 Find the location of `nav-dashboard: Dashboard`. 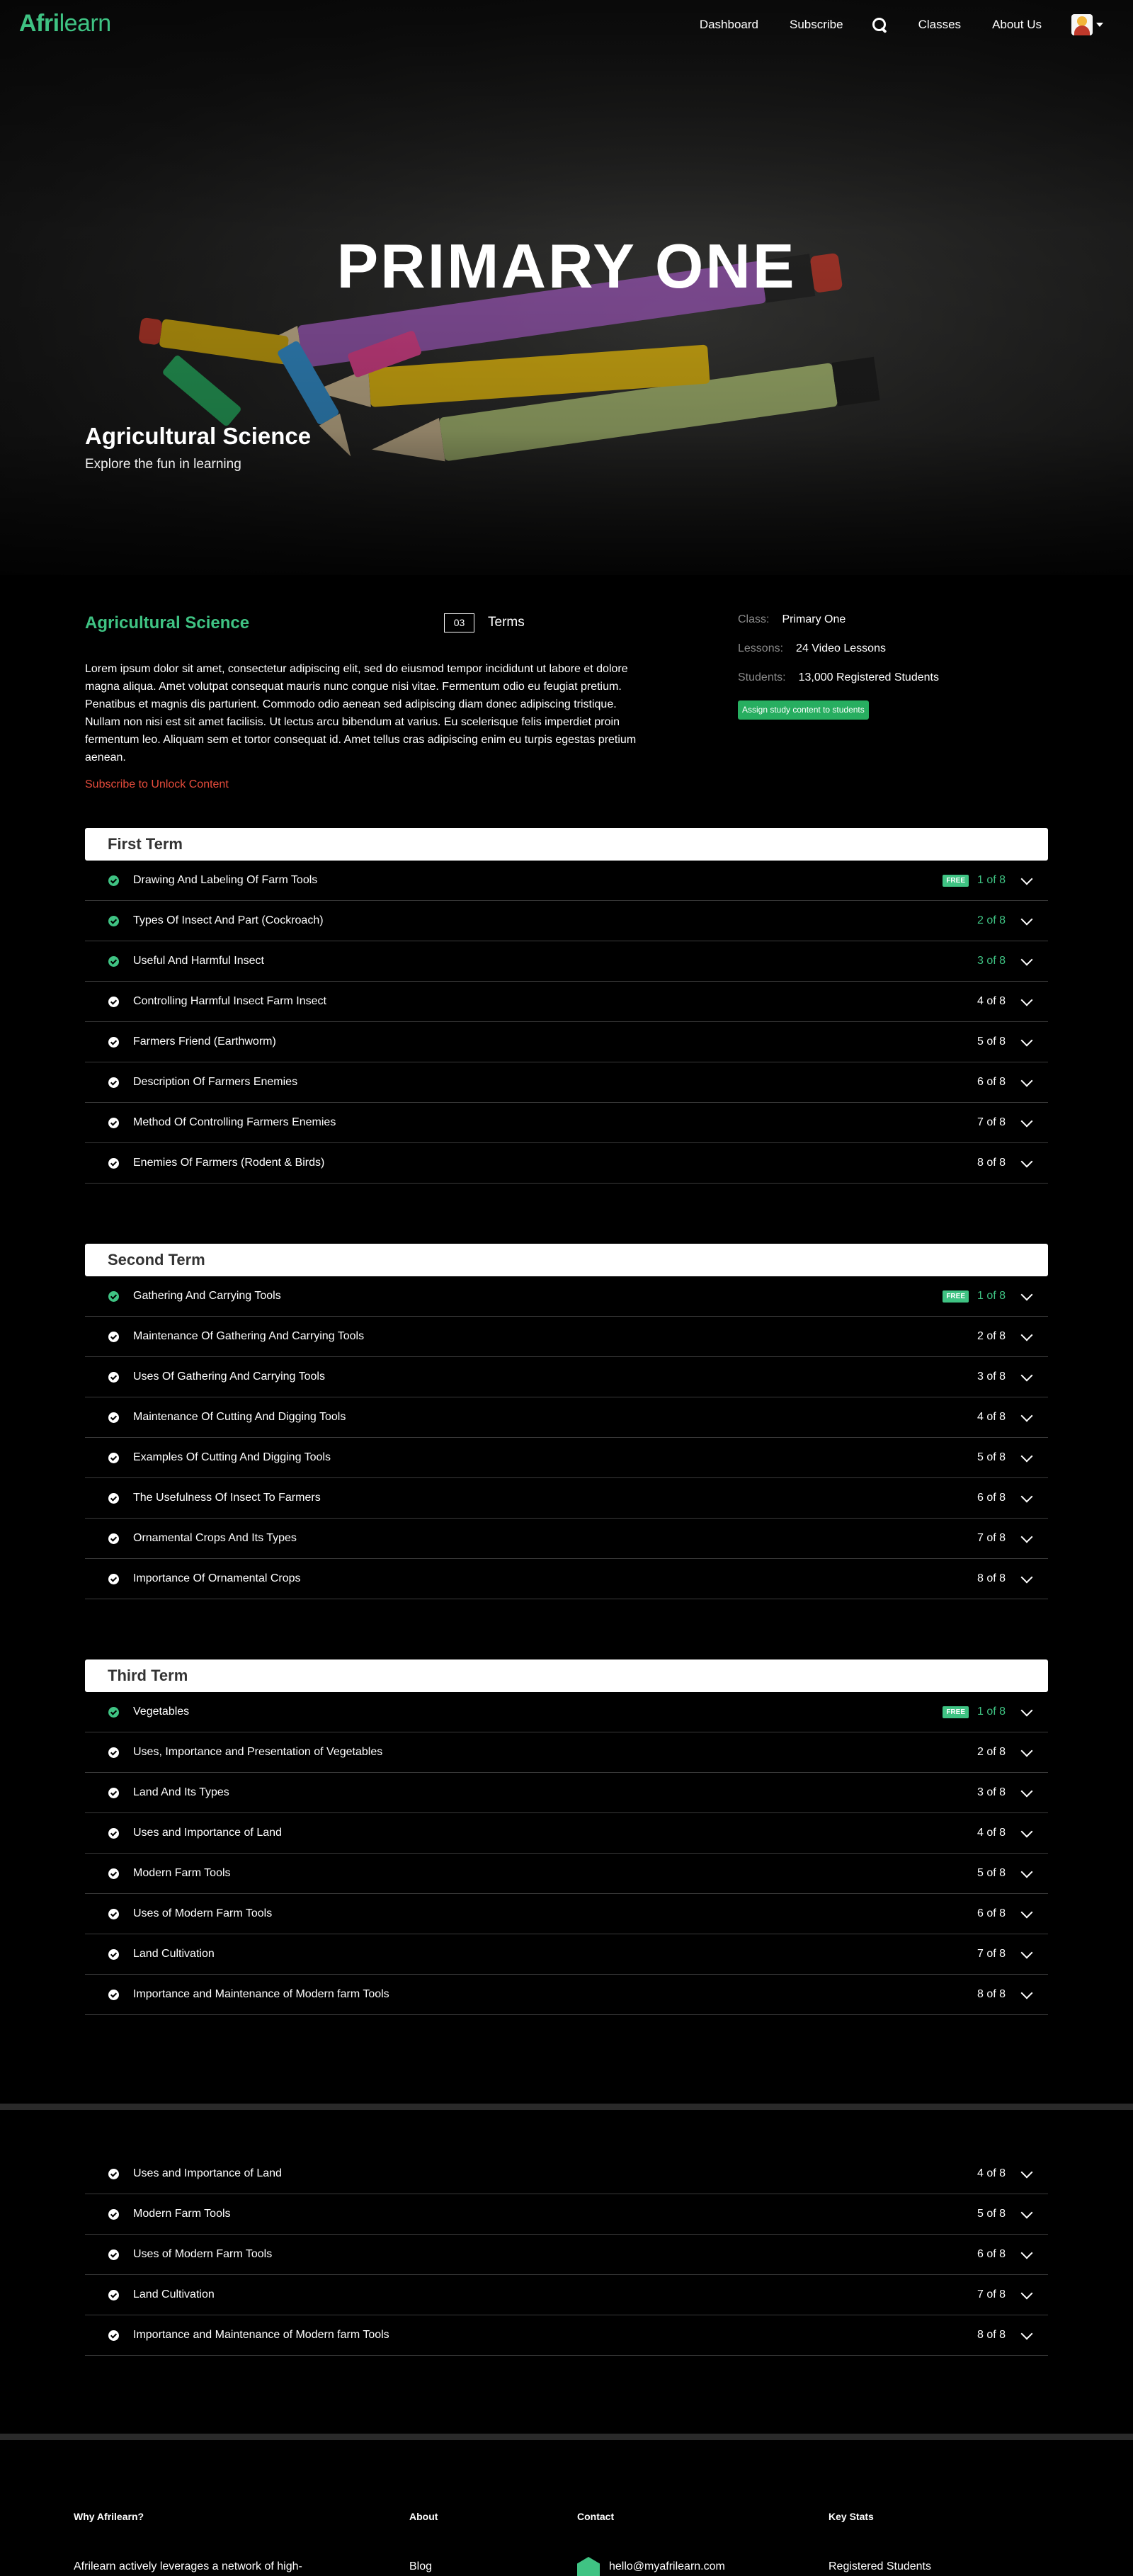

nav-dashboard: Dashboard is located at coordinates (729, 25).